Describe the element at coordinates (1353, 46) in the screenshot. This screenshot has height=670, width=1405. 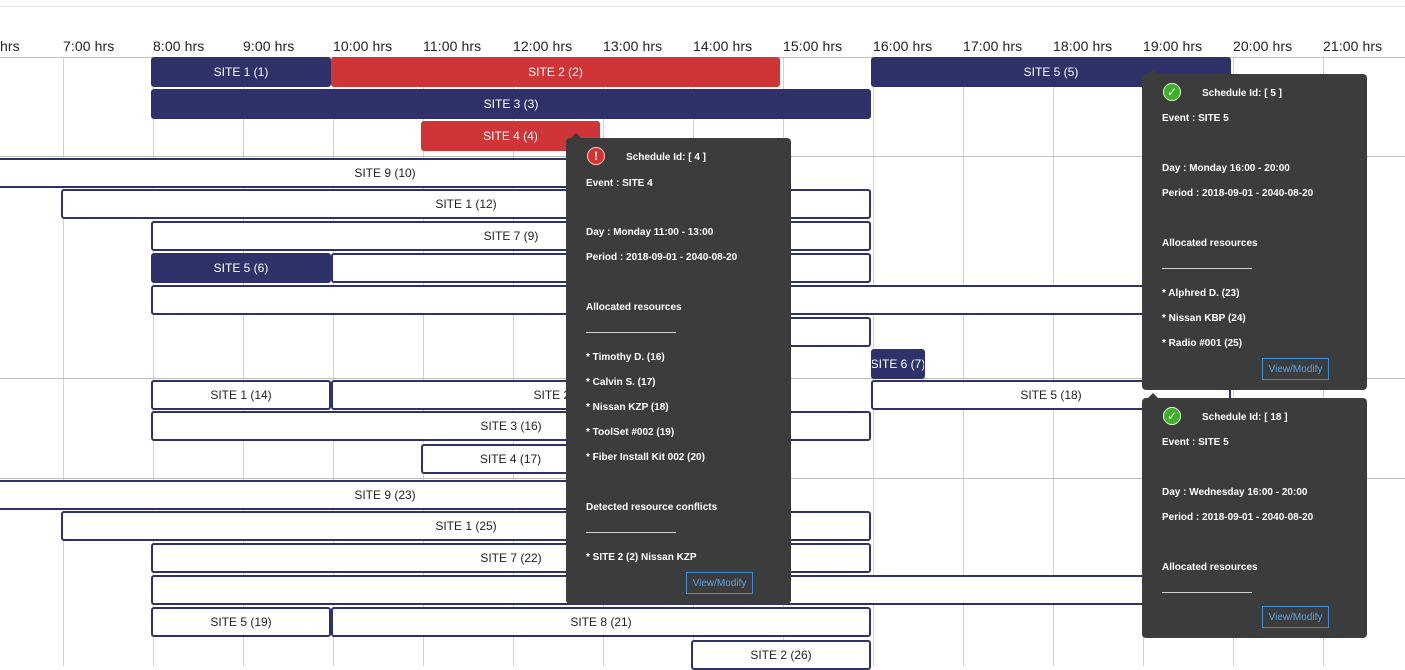
I see `hour-label: 21:00 hrs` at that location.